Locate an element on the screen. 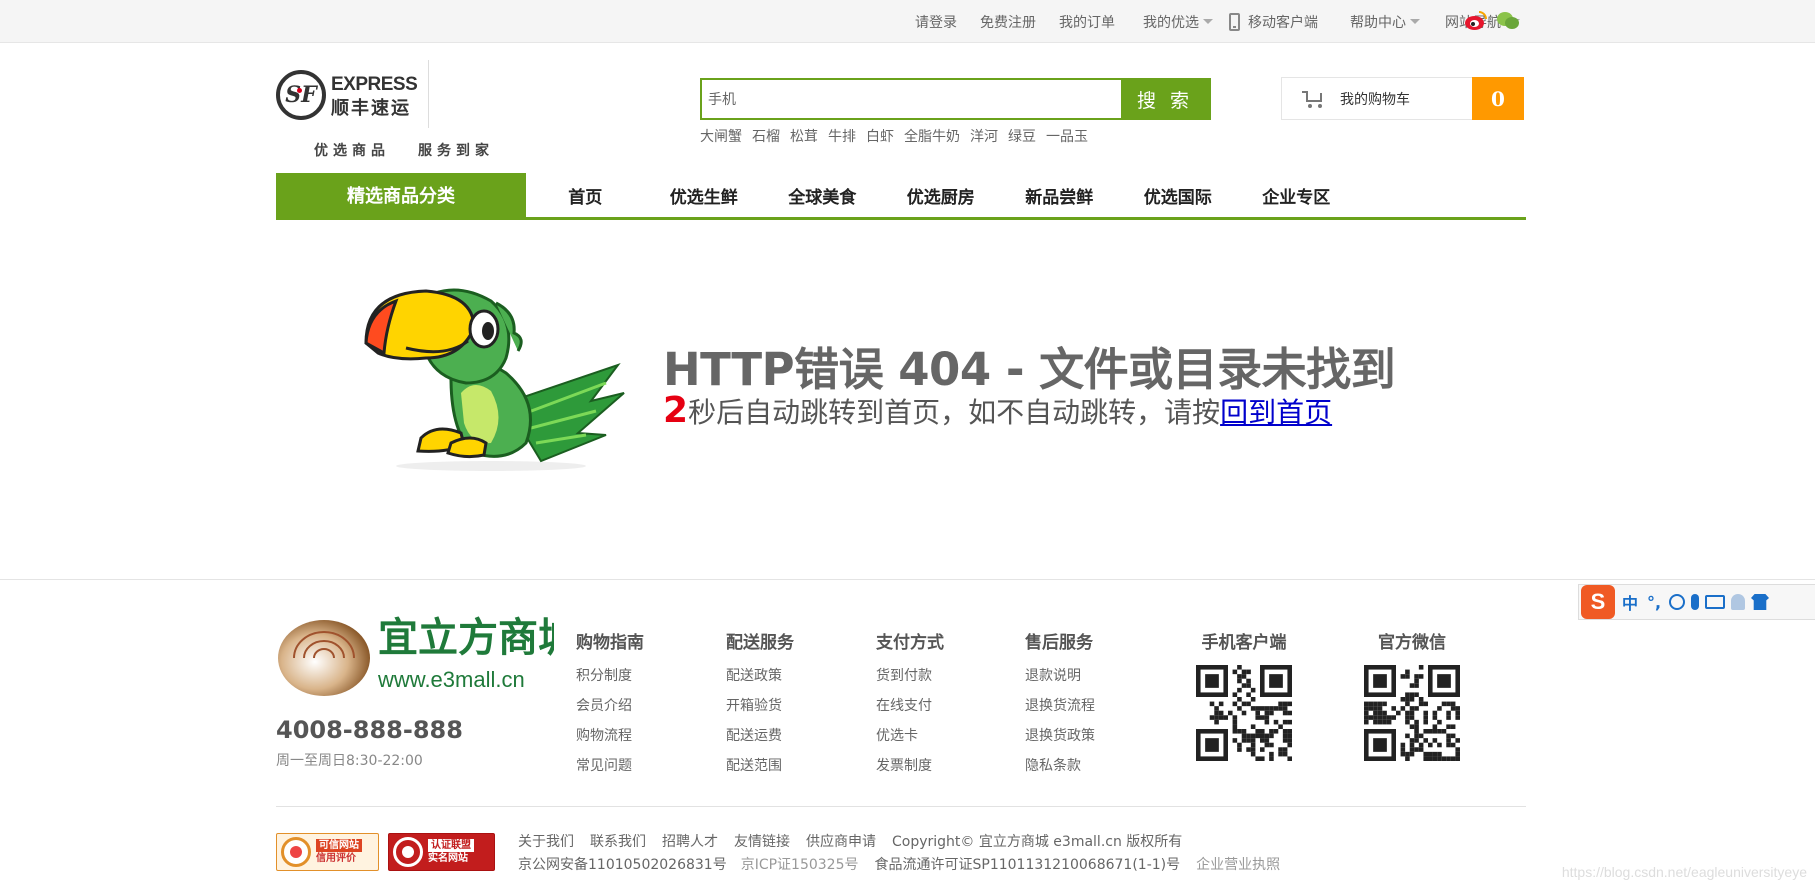 This screenshot has height=892, width=1815. footer-column-link: 隐私条款 is located at coordinates (1060, 766).